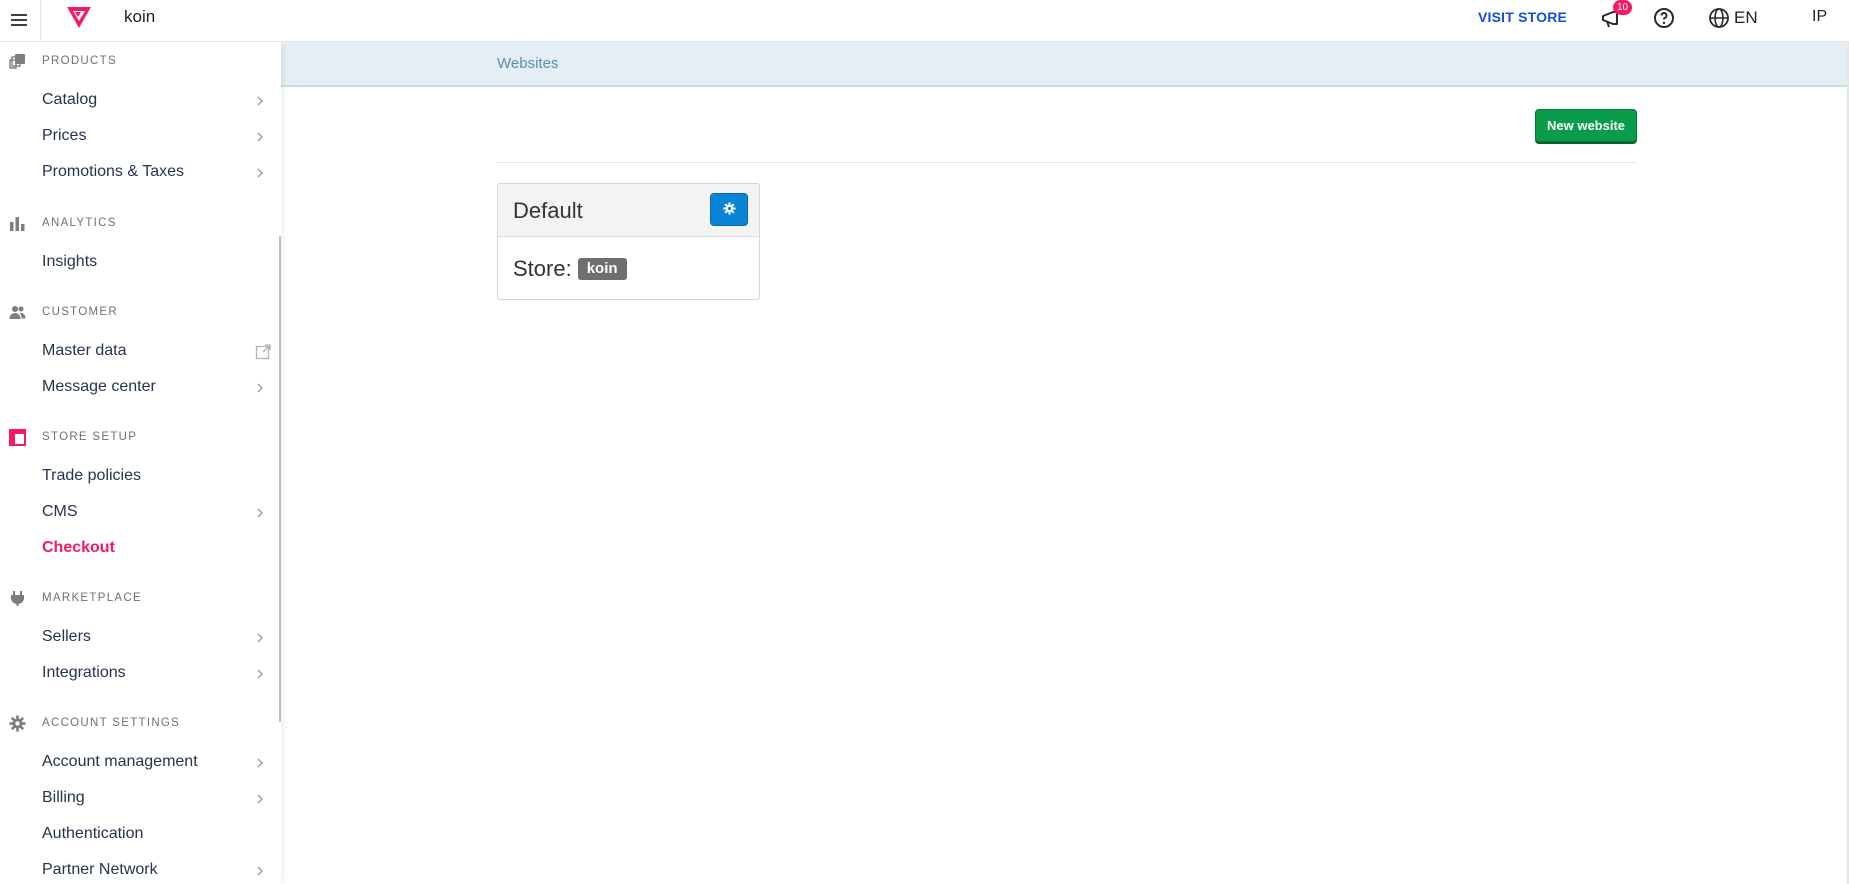  I want to click on section-title: MARKETPLACE, so click(92, 598).